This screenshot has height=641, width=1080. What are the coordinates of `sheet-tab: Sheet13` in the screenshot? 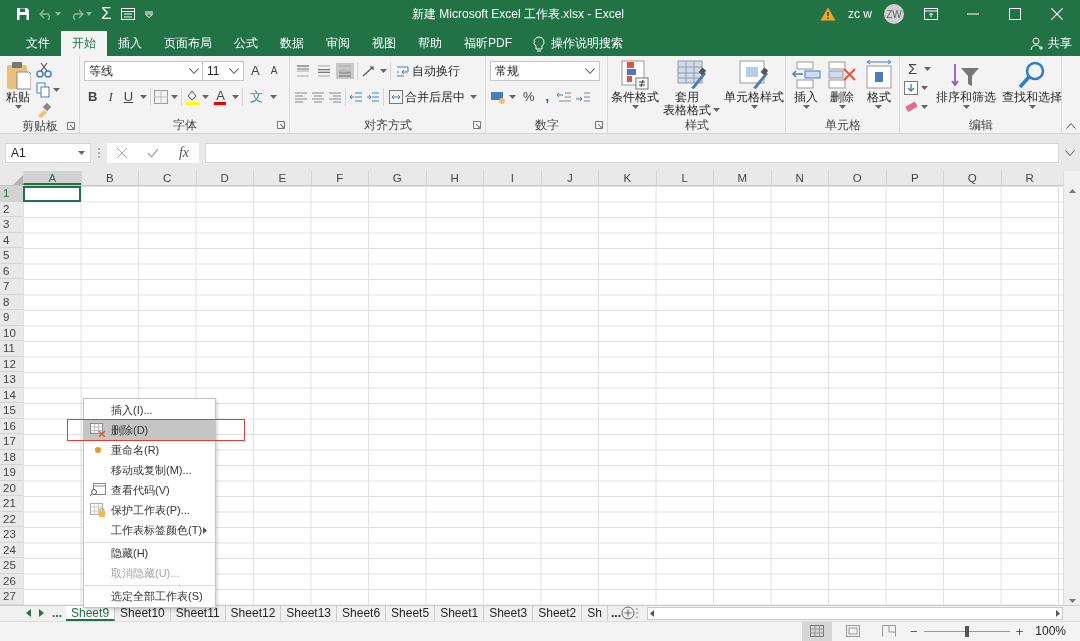 It's located at (309, 613).